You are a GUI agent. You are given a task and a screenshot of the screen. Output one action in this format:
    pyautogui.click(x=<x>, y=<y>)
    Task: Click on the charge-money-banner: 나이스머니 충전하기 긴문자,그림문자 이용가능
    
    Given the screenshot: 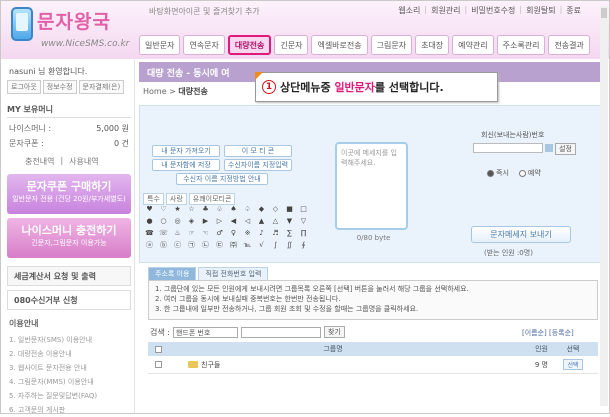 What is the action you would take?
    pyautogui.click(x=69, y=238)
    